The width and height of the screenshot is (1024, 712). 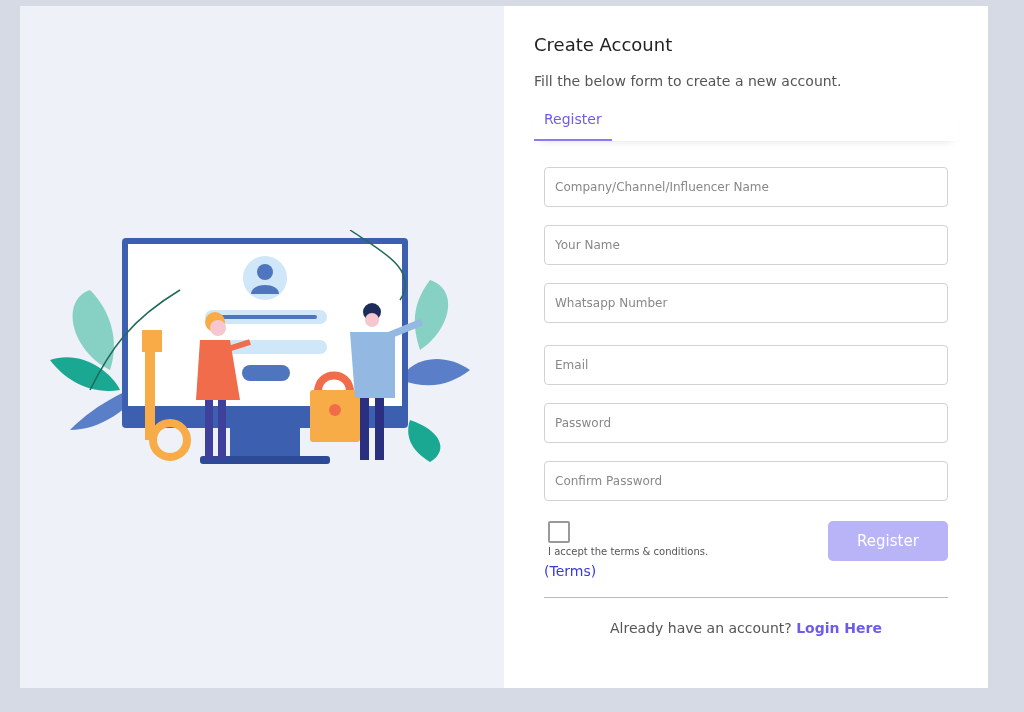 What do you see at coordinates (688, 81) in the screenshot?
I see `form-subtitle: Fill the below form to create a new account.` at bounding box center [688, 81].